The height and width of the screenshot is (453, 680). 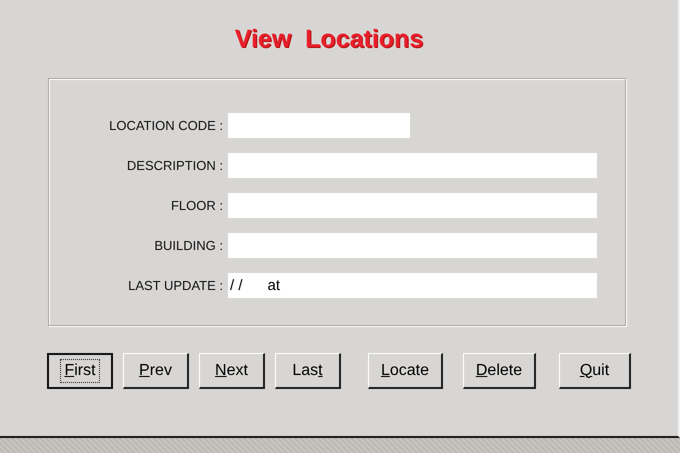 I want to click on action-button: Delete, so click(x=499, y=371).